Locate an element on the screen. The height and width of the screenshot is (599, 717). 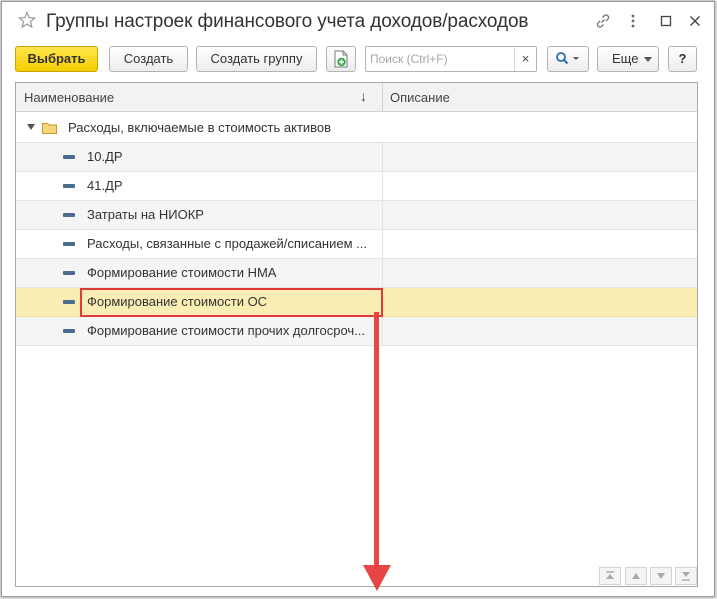
column-divider is located at coordinates (382, 97).